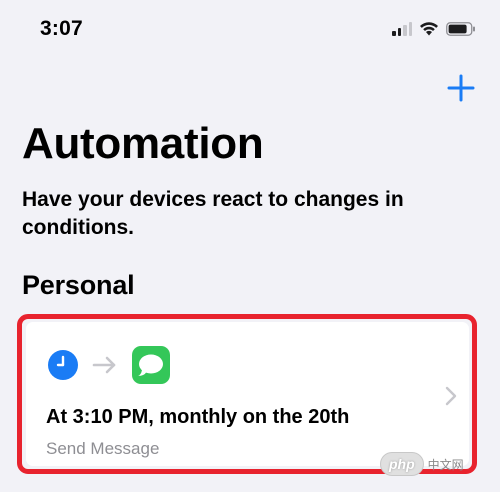  Describe the element at coordinates (402, 28) in the screenshot. I see `cellular-signal-icon` at that location.